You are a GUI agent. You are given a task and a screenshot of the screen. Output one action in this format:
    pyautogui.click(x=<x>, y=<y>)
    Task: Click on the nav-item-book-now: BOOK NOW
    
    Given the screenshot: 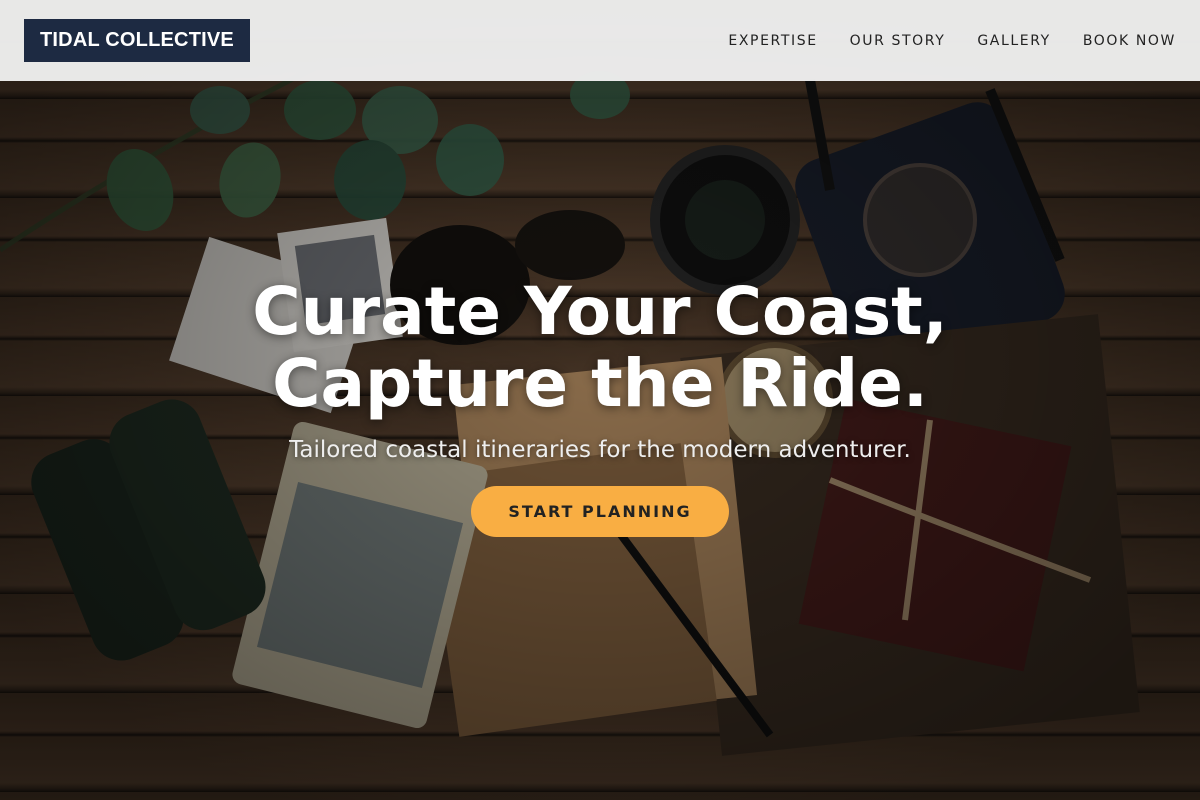 What is the action you would take?
    pyautogui.click(x=1129, y=41)
    